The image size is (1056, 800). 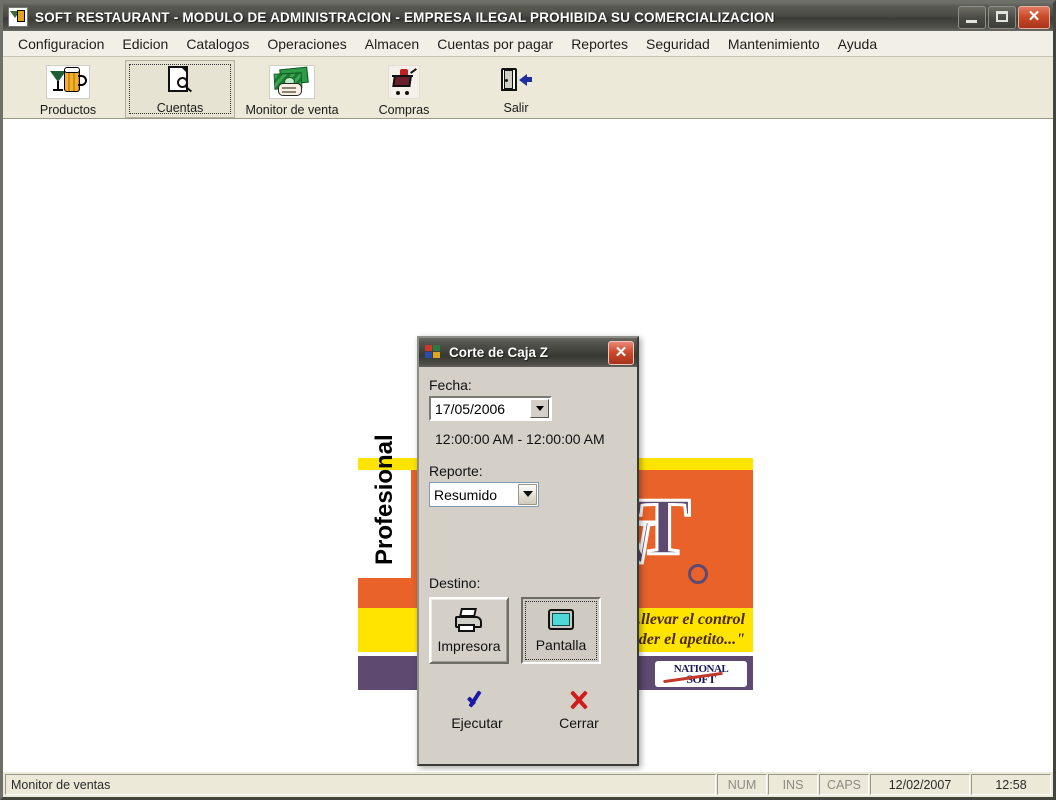 What do you see at coordinates (466, 494) in the screenshot?
I see `reporte-value: Resumido` at bounding box center [466, 494].